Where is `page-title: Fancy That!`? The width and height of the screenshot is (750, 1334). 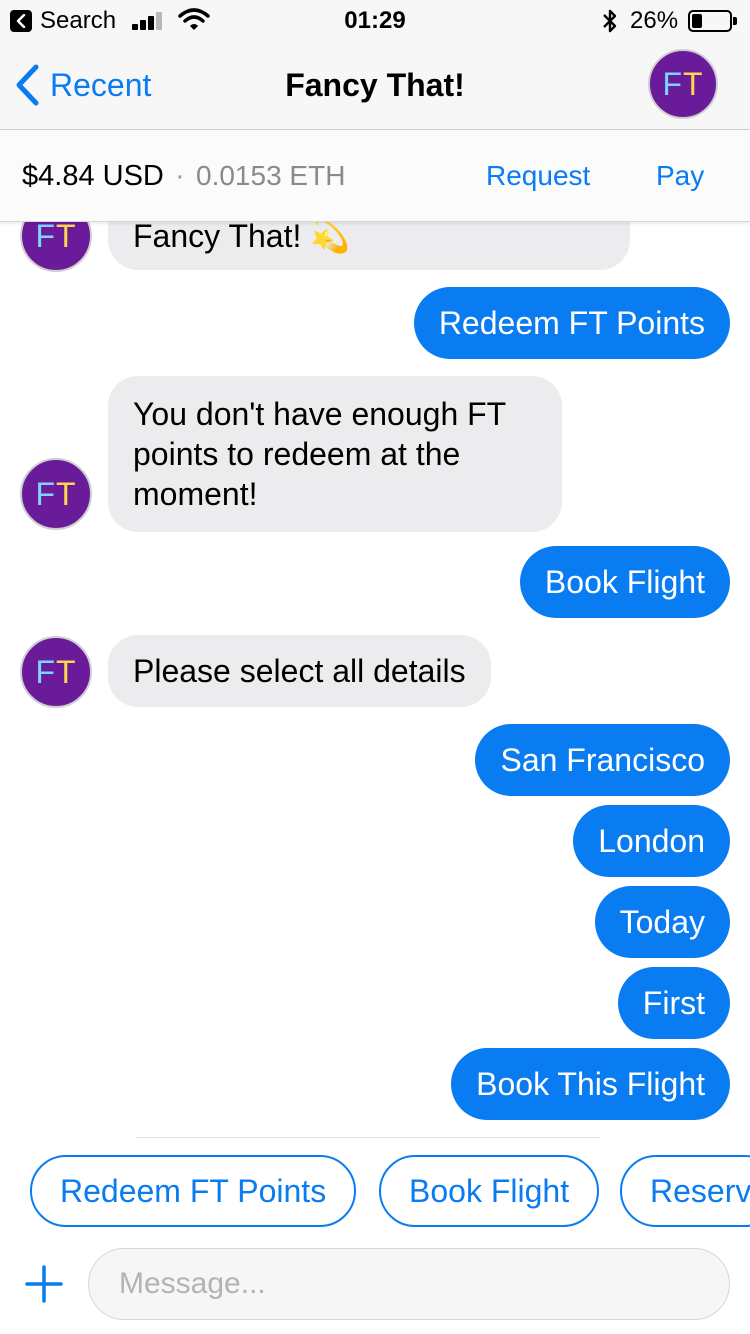 page-title: Fancy That! is located at coordinates (375, 85).